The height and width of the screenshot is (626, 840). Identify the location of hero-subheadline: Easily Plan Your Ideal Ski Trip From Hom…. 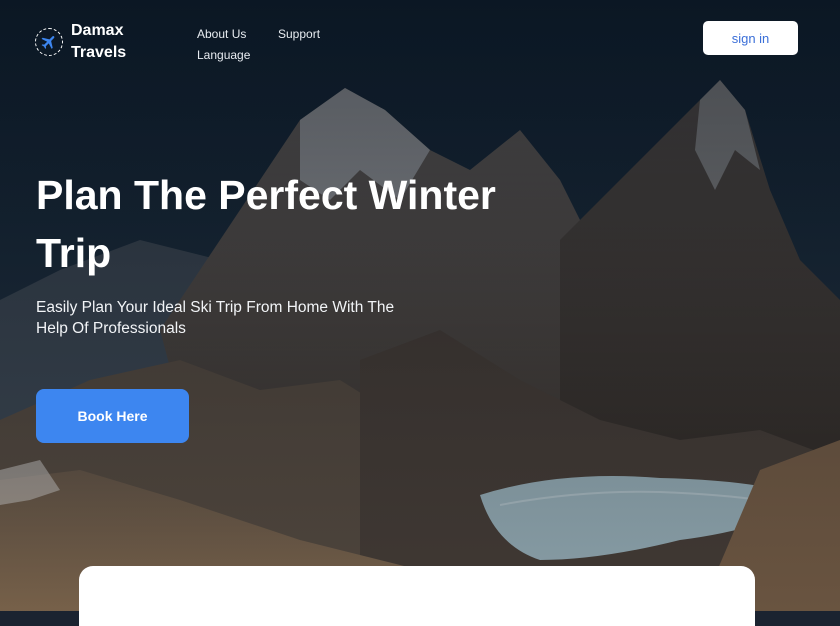
(215, 318).